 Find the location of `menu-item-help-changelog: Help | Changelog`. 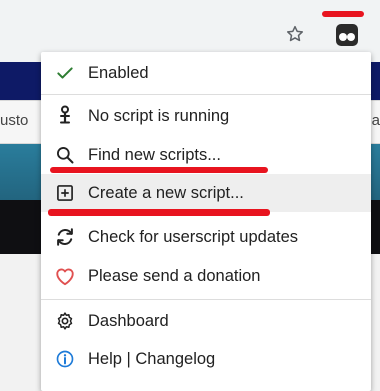

menu-item-help-changelog: Help | Changelog is located at coordinates (206, 359).